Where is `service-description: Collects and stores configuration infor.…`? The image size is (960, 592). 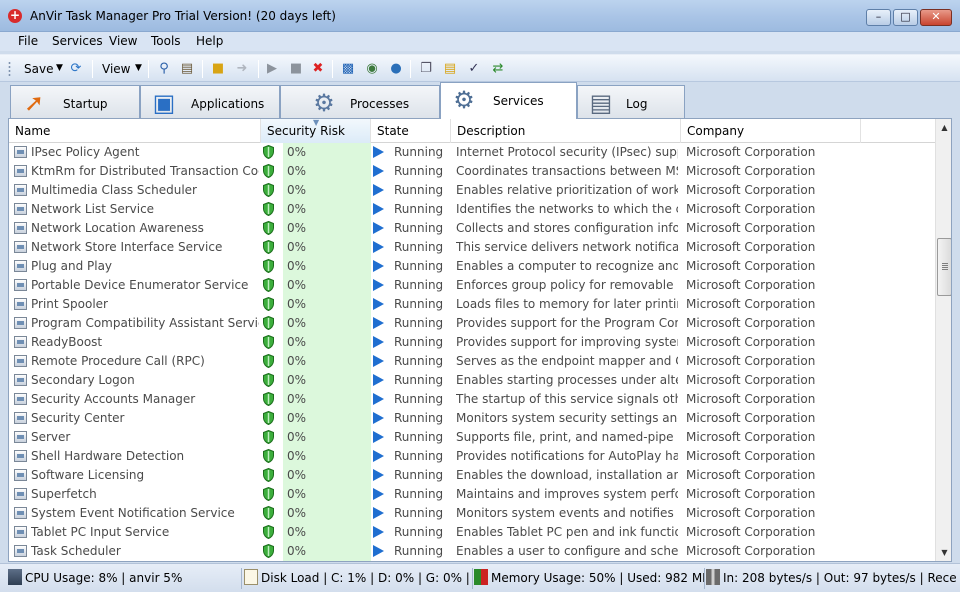 service-description: Collects and stores configuration infor.… is located at coordinates (567, 228).